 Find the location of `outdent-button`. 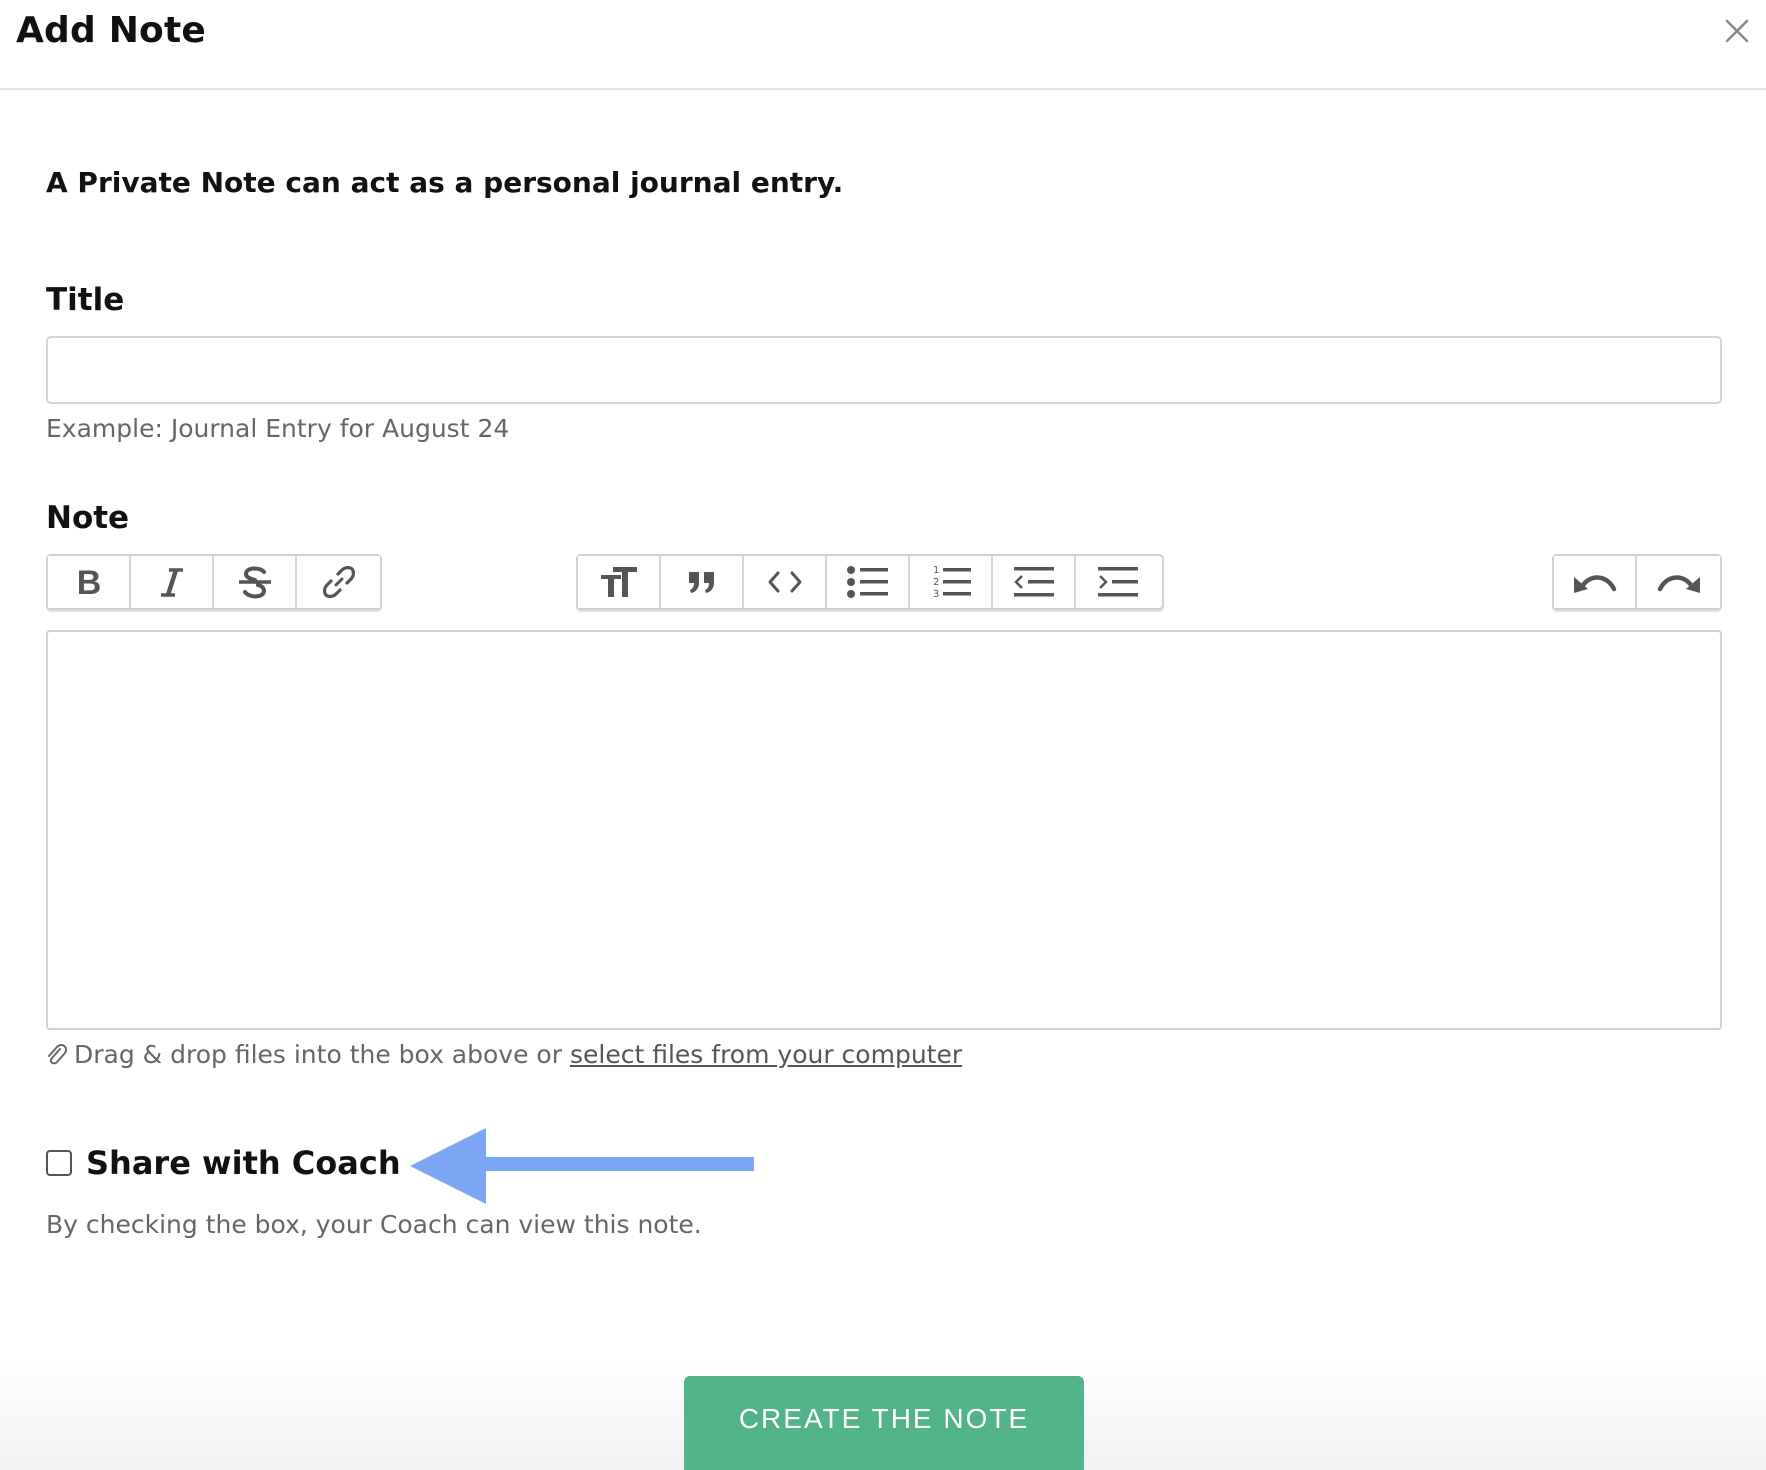

outdent-button is located at coordinates (1034, 582).